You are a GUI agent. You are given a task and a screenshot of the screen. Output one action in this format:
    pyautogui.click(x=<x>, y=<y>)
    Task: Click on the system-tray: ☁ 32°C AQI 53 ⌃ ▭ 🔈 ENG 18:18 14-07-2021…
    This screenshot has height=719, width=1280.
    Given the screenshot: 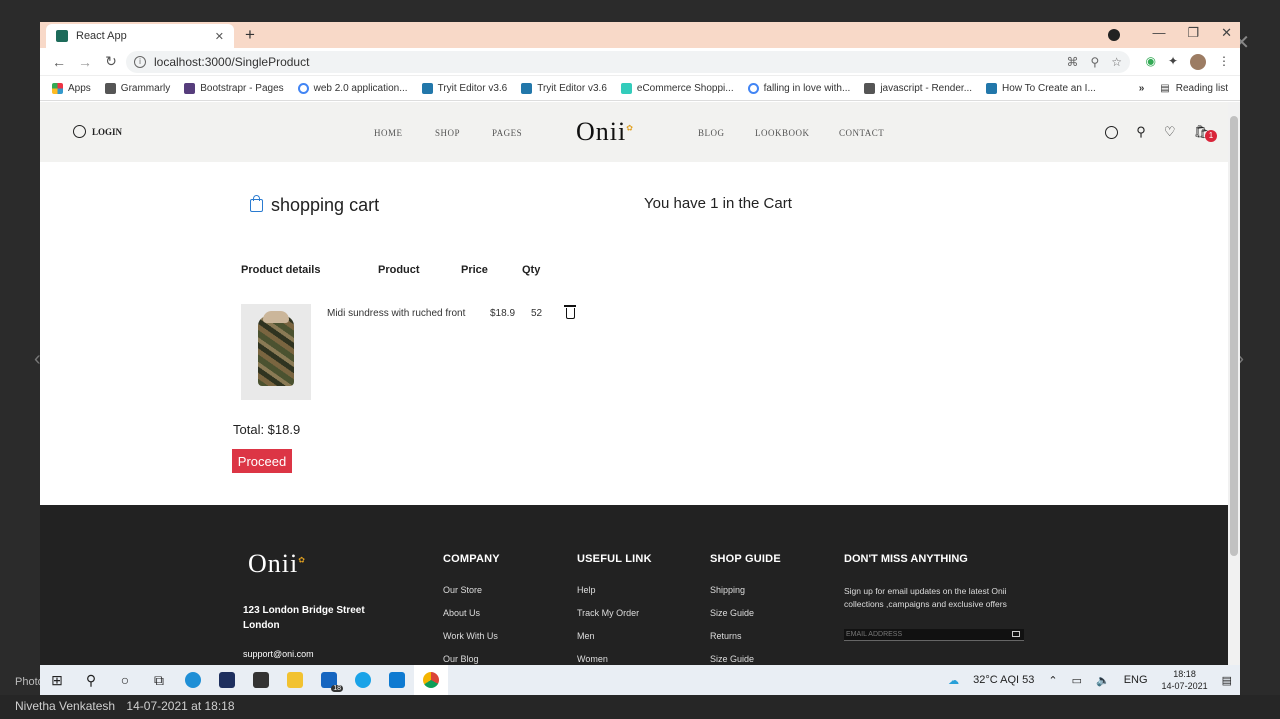 What is the action you would take?
    pyautogui.click(x=1090, y=680)
    